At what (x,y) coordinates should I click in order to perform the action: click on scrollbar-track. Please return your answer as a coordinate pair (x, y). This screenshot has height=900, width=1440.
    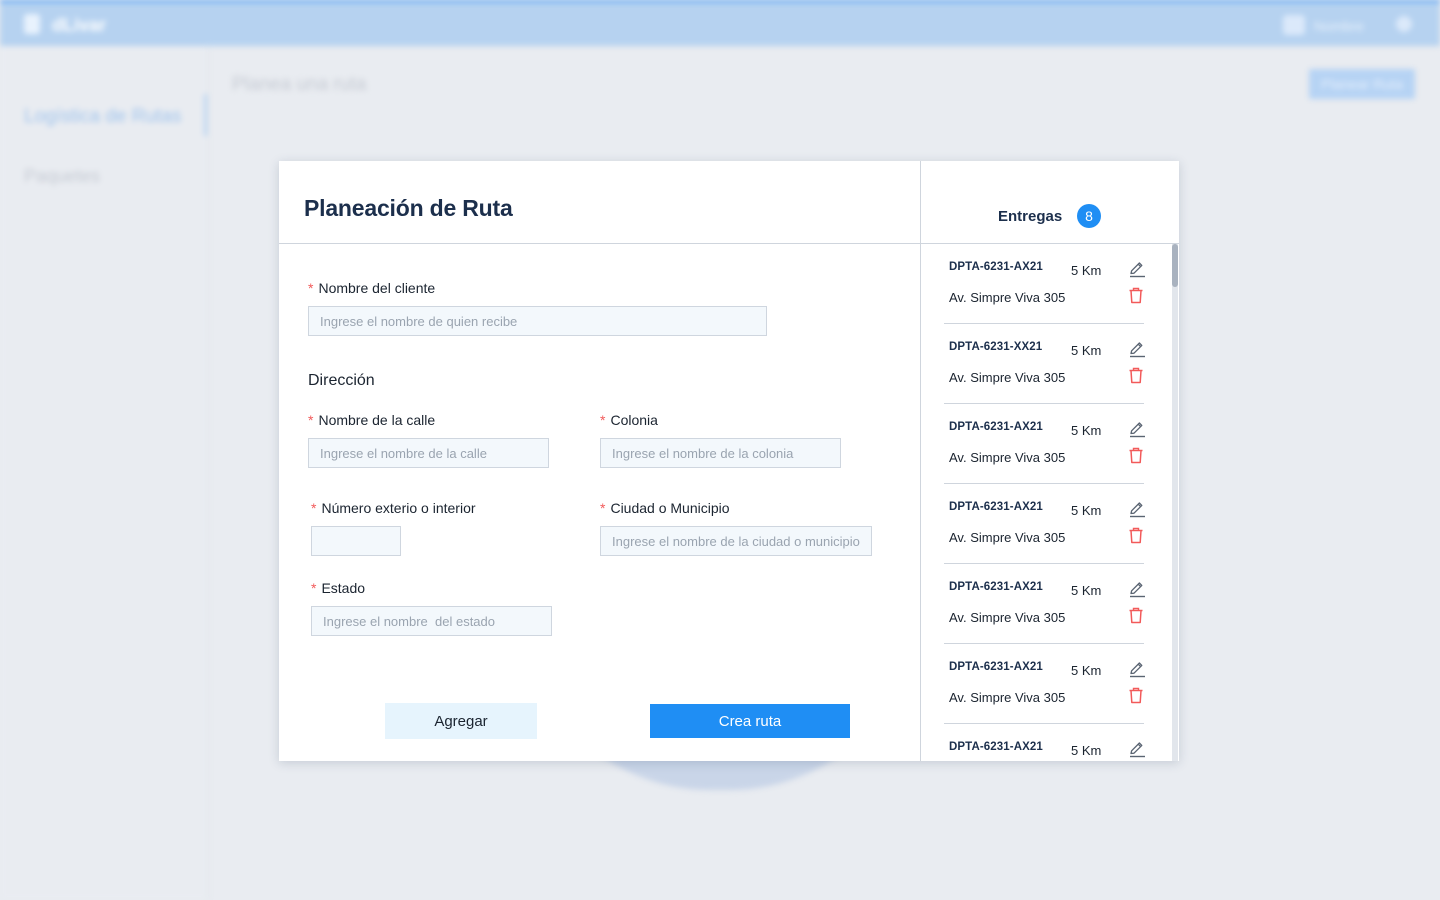
    Looking at the image, I should click on (1175, 502).